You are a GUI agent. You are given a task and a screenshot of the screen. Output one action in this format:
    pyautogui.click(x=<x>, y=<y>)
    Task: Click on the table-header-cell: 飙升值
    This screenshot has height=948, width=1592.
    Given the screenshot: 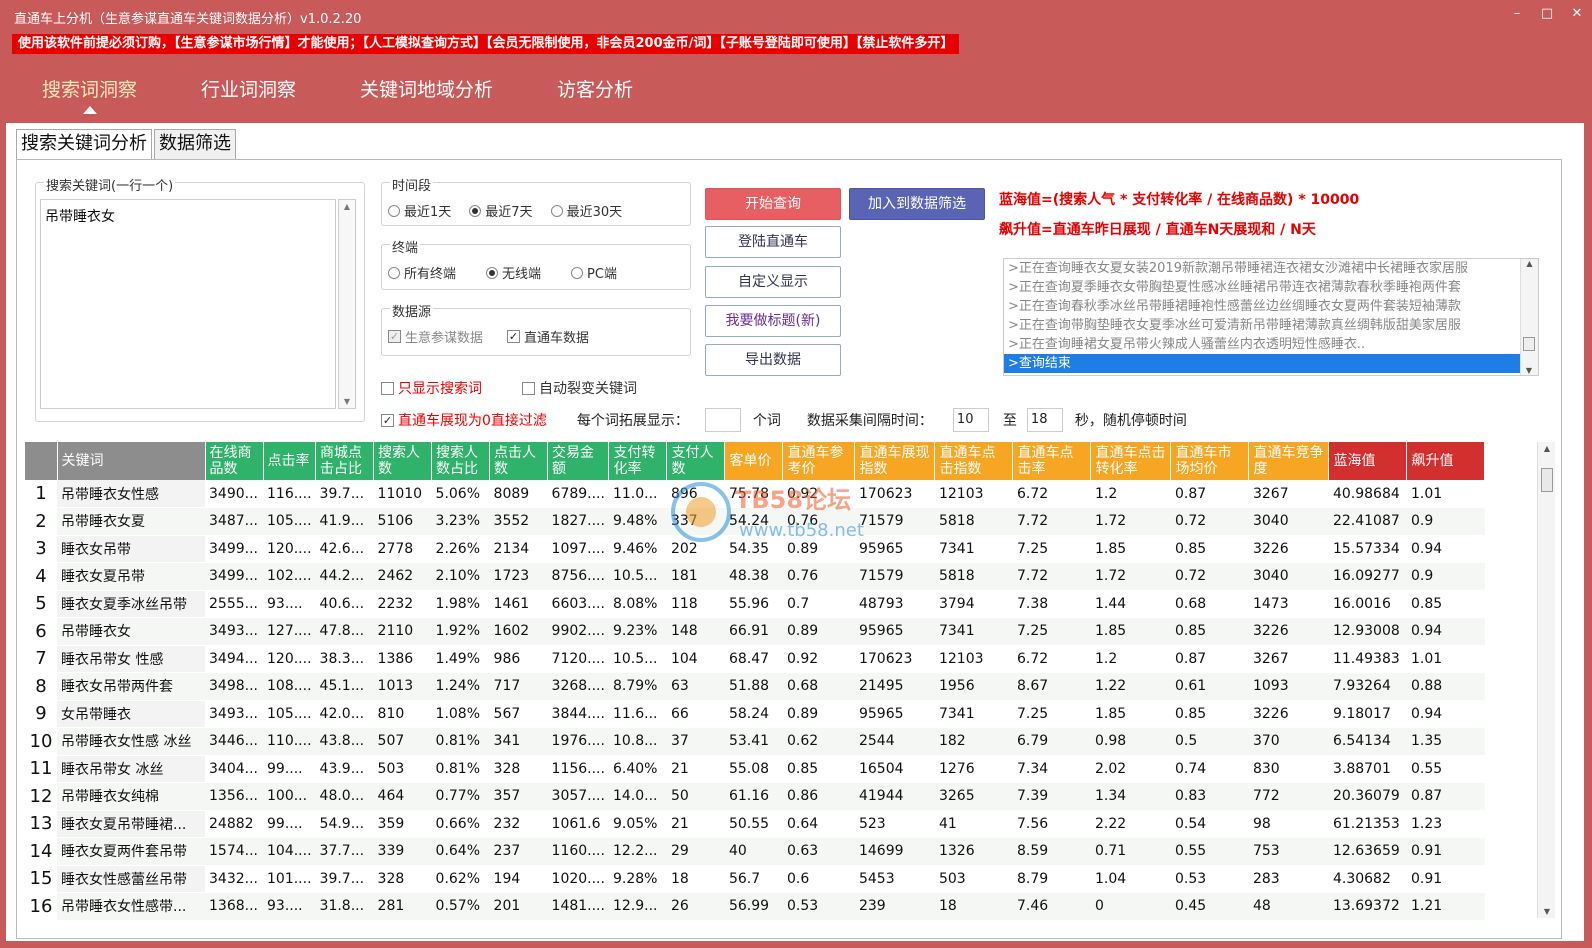 What is the action you would take?
    pyautogui.click(x=1446, y=461)
    